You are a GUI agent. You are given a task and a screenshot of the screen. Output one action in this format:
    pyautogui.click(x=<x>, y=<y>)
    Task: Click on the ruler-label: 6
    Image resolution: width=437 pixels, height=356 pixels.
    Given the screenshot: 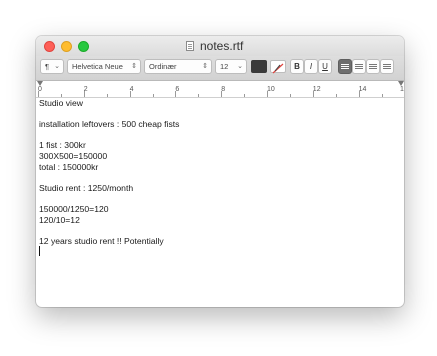 What is the action you would take?
    pyautogui.click(x=177, y=89)
    